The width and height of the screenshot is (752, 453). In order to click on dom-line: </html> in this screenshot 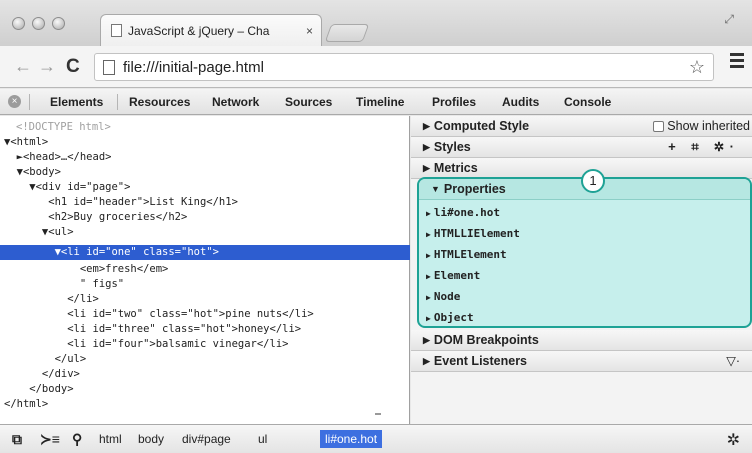, I will do `click(26, 404)`.